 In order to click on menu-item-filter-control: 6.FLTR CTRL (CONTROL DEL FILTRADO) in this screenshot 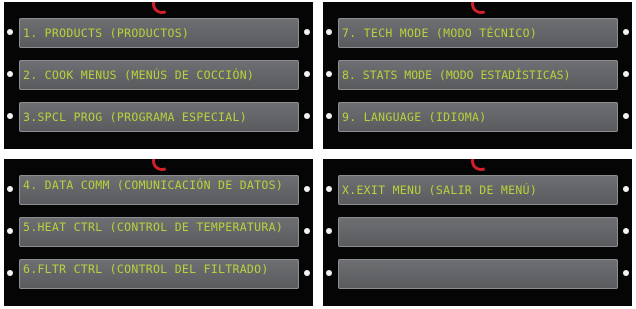, I will do `click(159, 274)`.